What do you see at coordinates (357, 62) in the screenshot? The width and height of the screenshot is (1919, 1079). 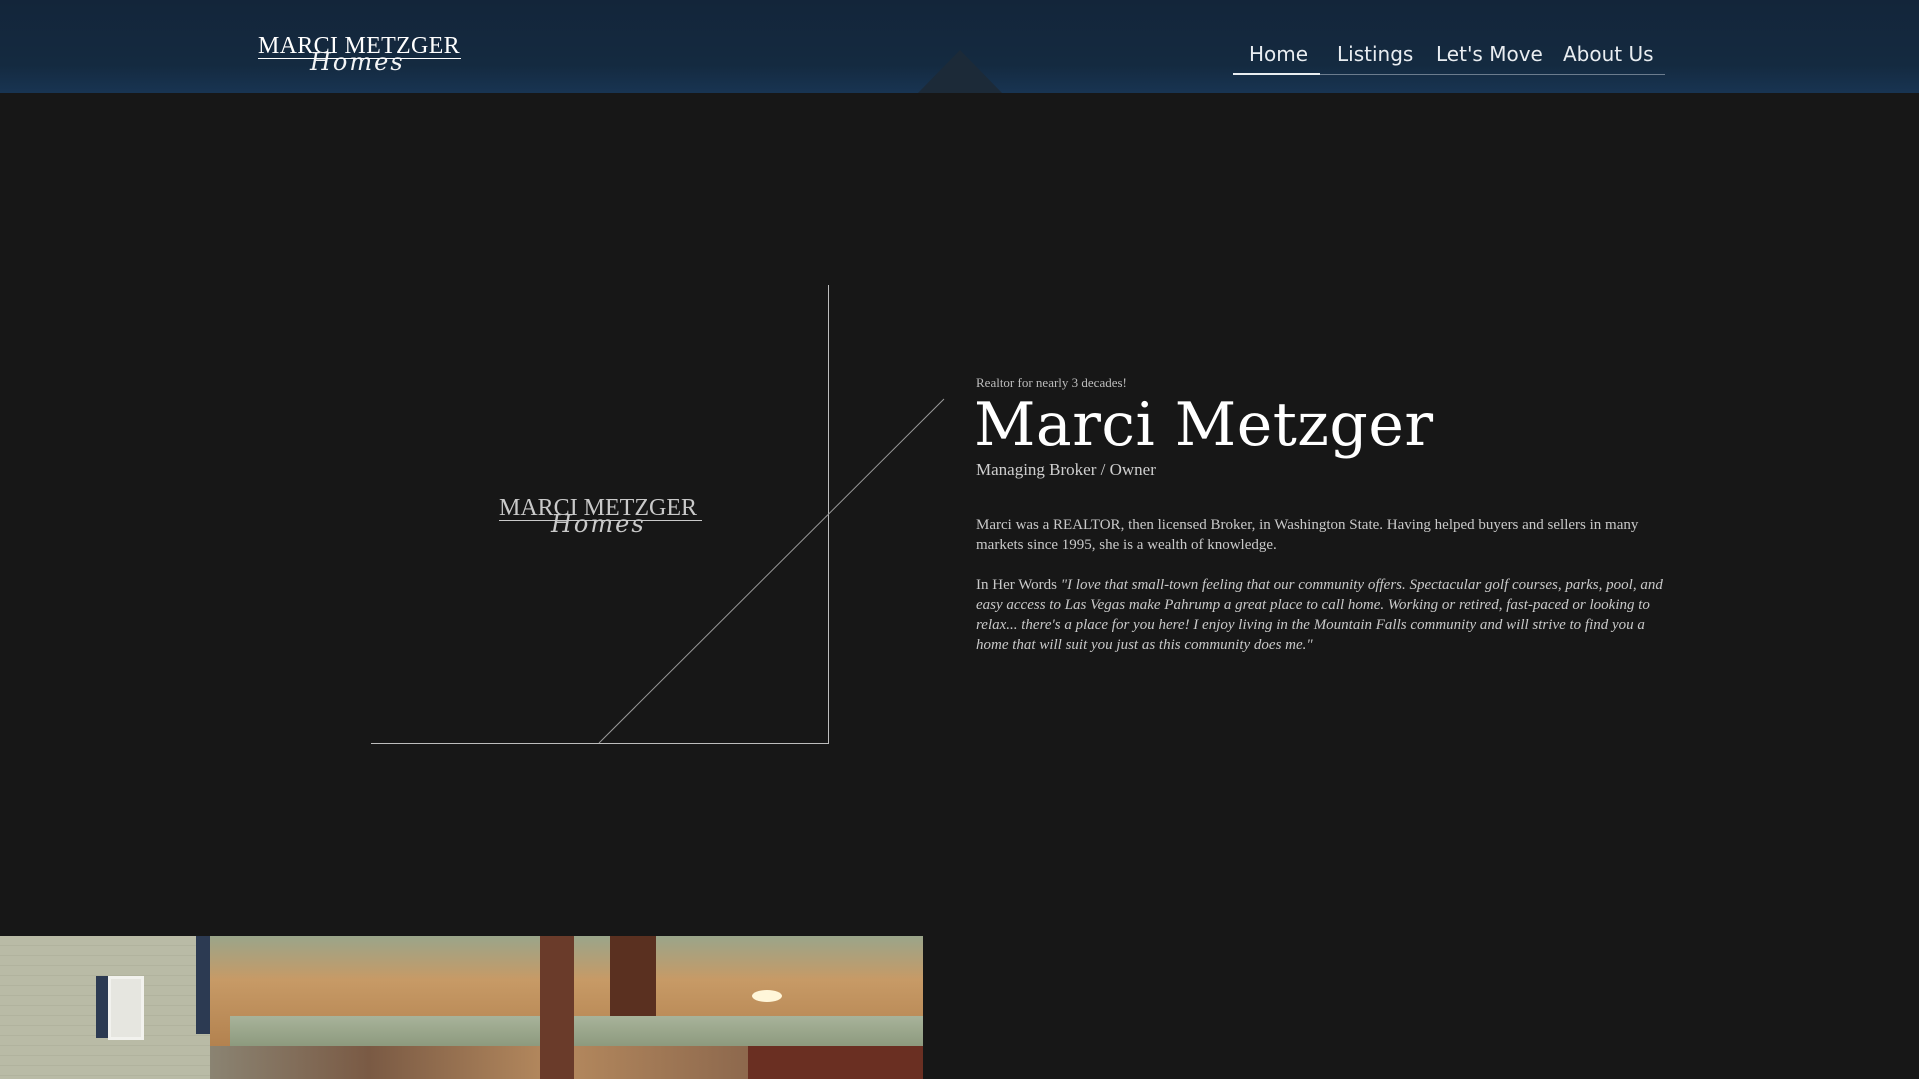 I see `logo-script: Homes` at bounding box center [357, 62].